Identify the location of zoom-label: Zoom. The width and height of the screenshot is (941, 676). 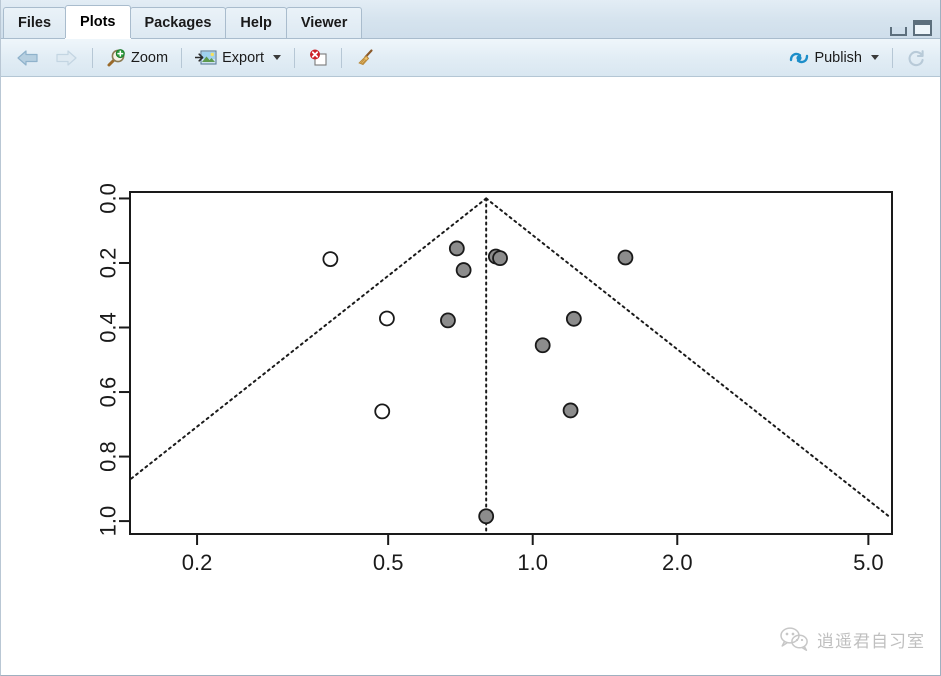
(150, 57).